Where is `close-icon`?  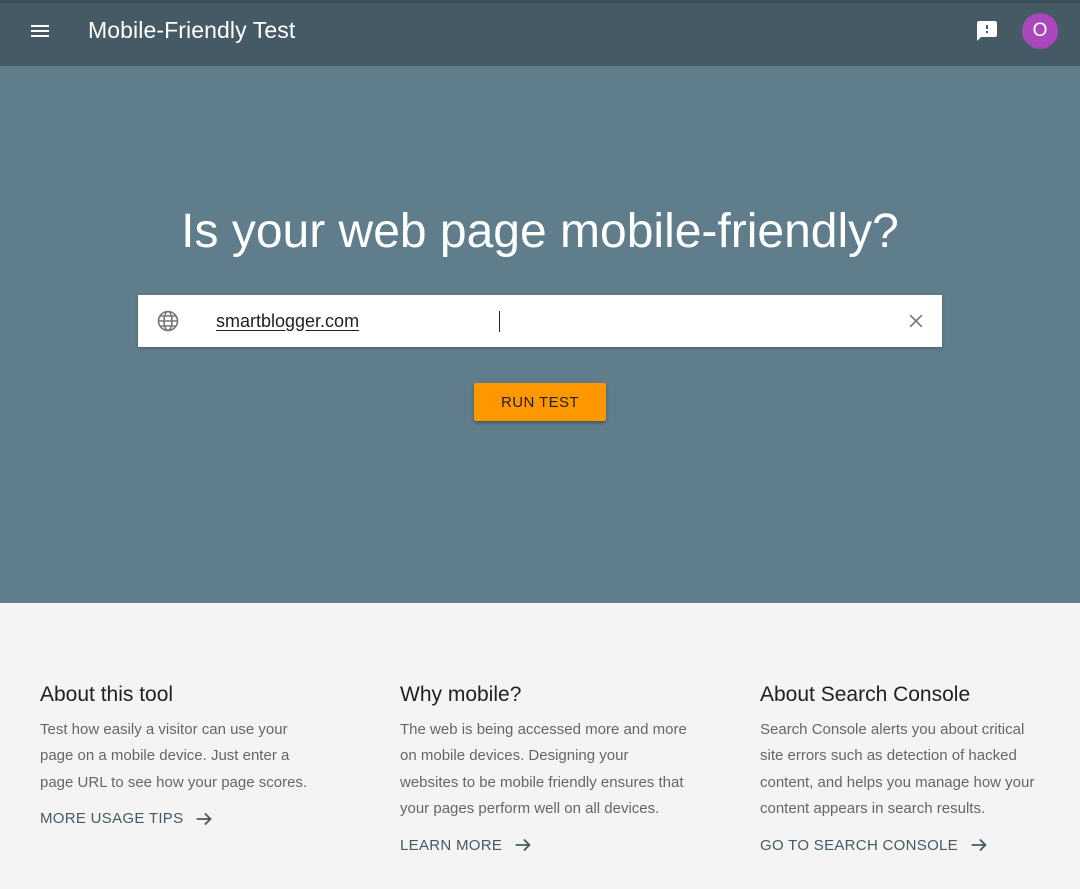
close-icon is located at coordinates (916, 321).